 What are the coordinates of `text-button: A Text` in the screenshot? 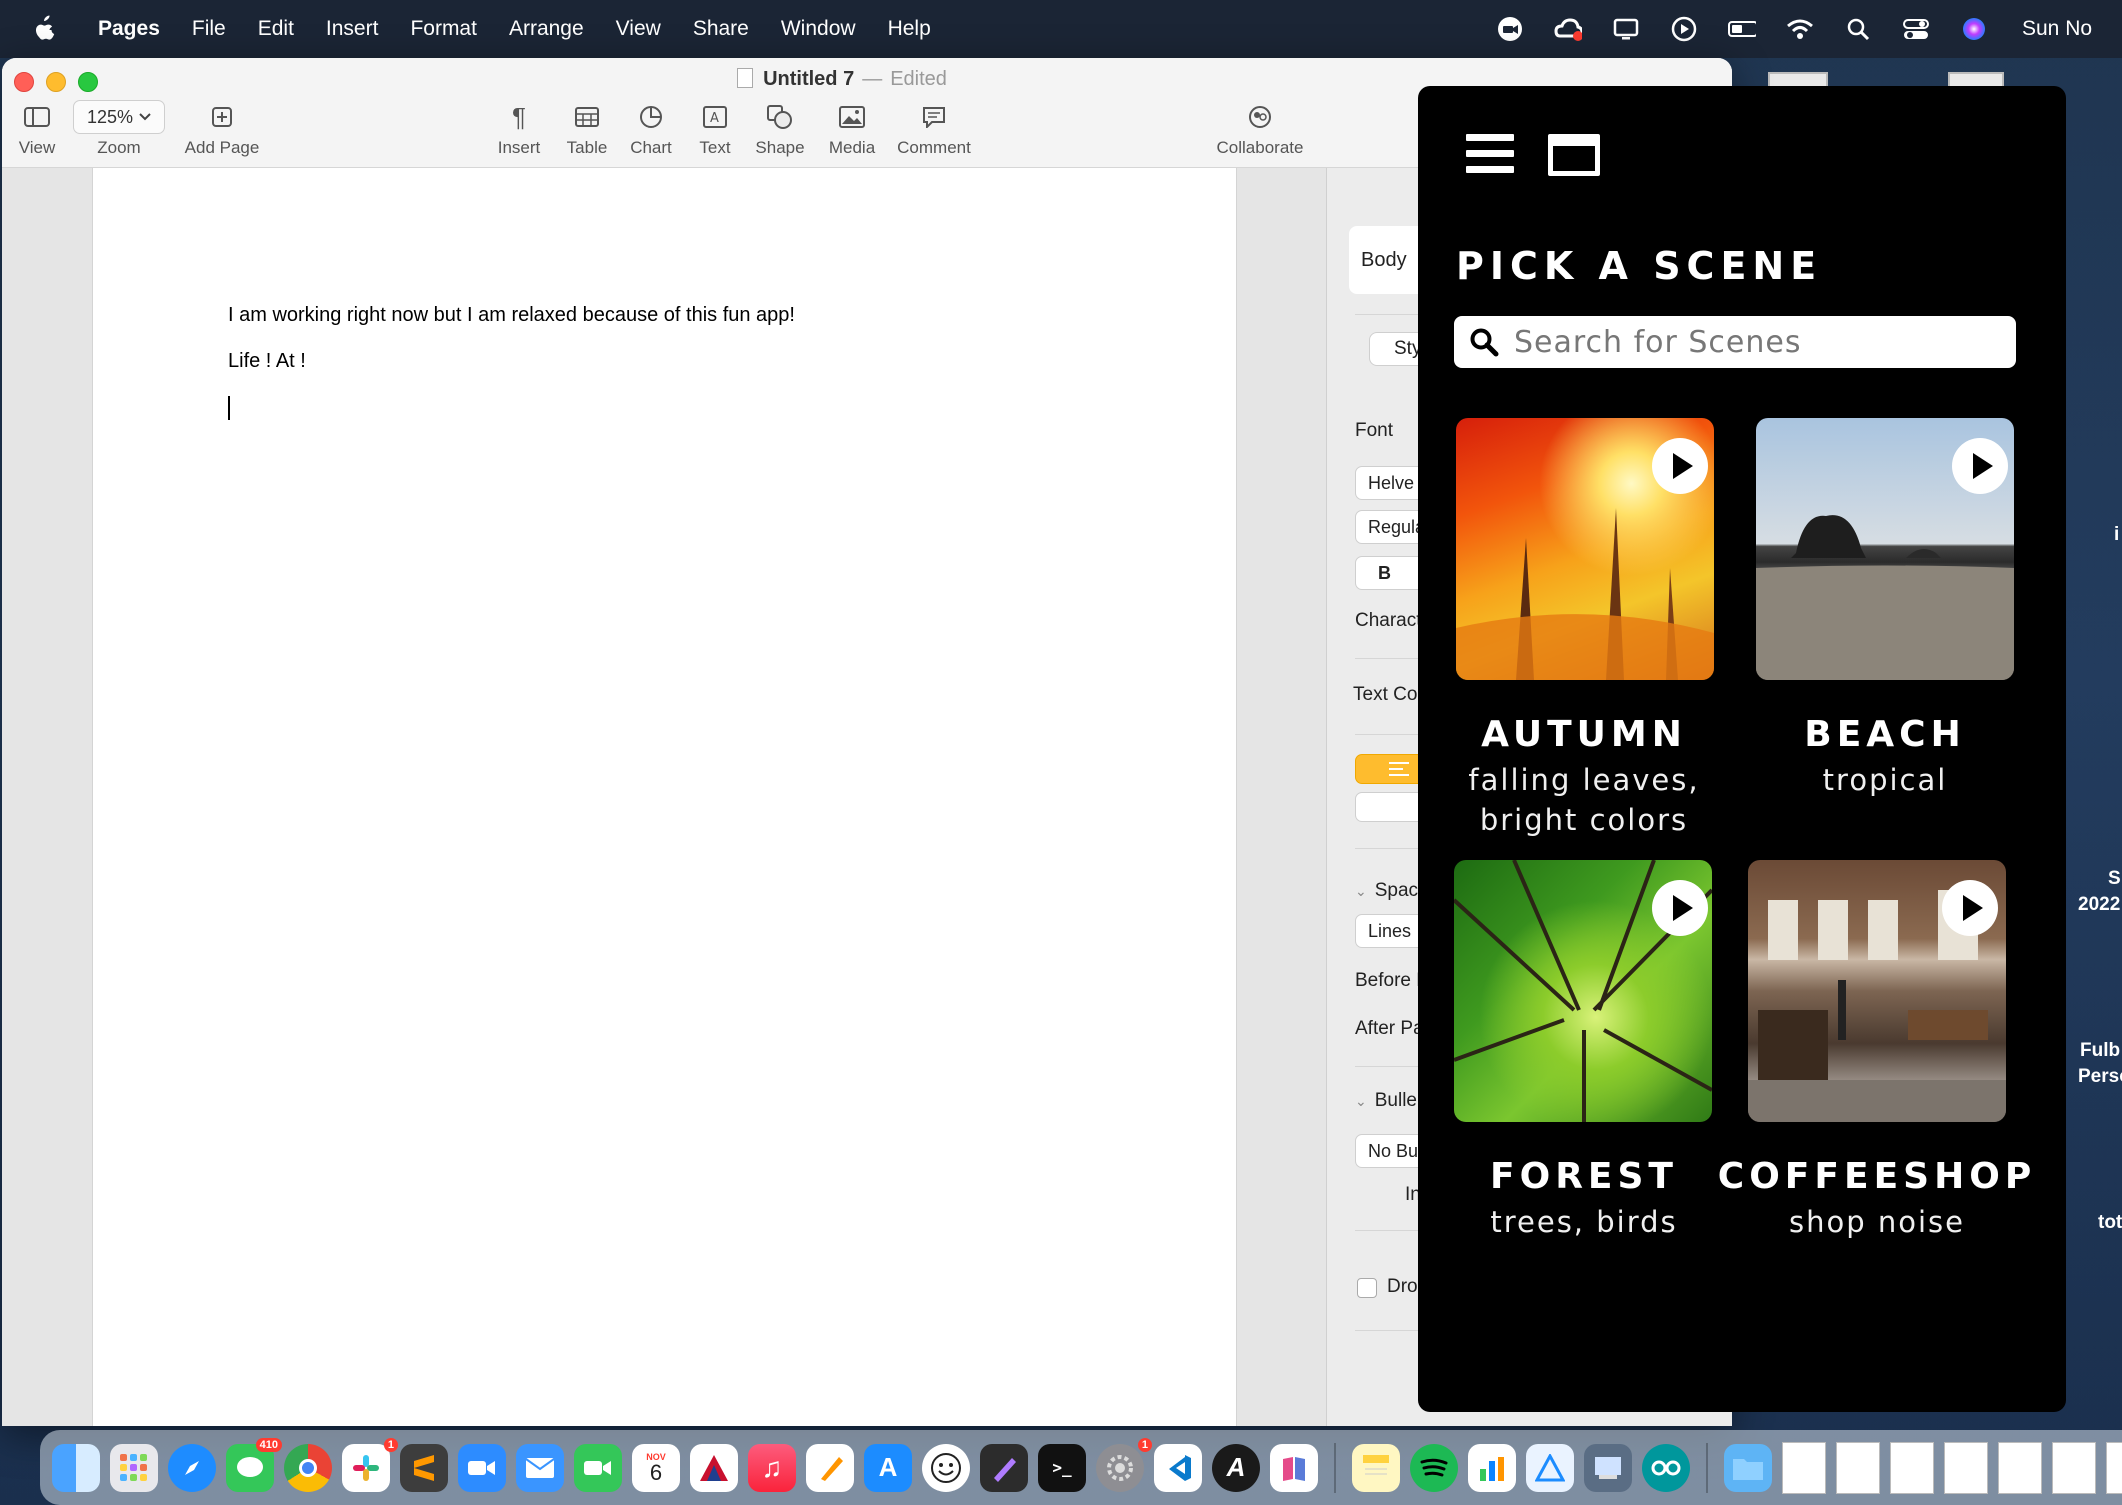 It's located at (715, 129).